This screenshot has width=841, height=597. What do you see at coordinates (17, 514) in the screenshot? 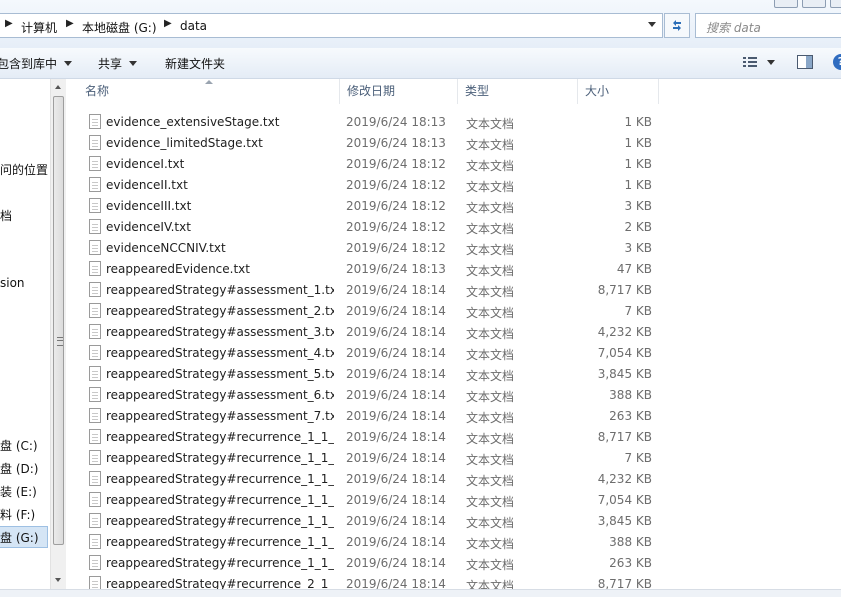
I see `nav-item-drive-f: 料 (F:)` at bounding box center [17, 514].